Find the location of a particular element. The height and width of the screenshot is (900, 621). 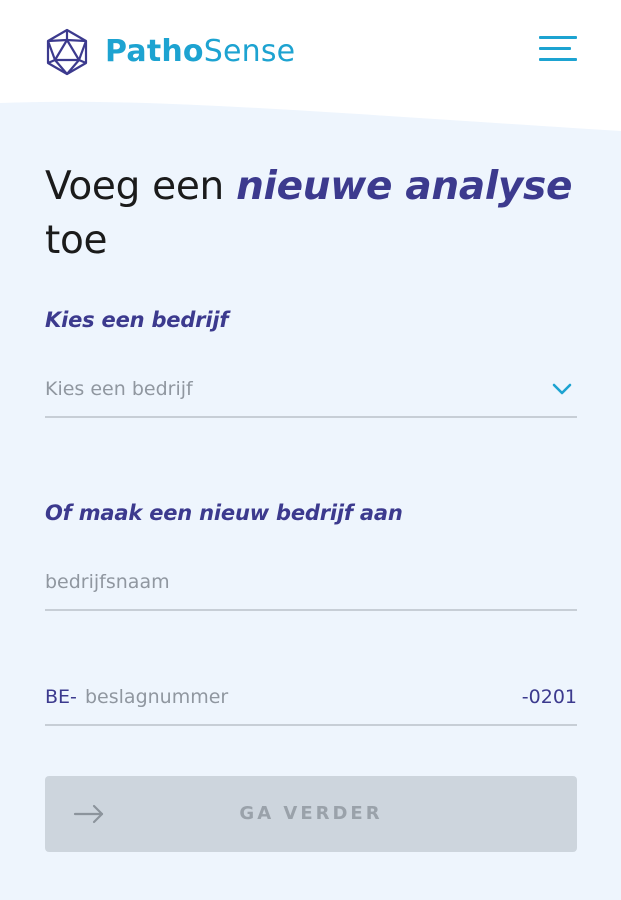

brand-logo: PathoSense is located at coordinates (170, 52).